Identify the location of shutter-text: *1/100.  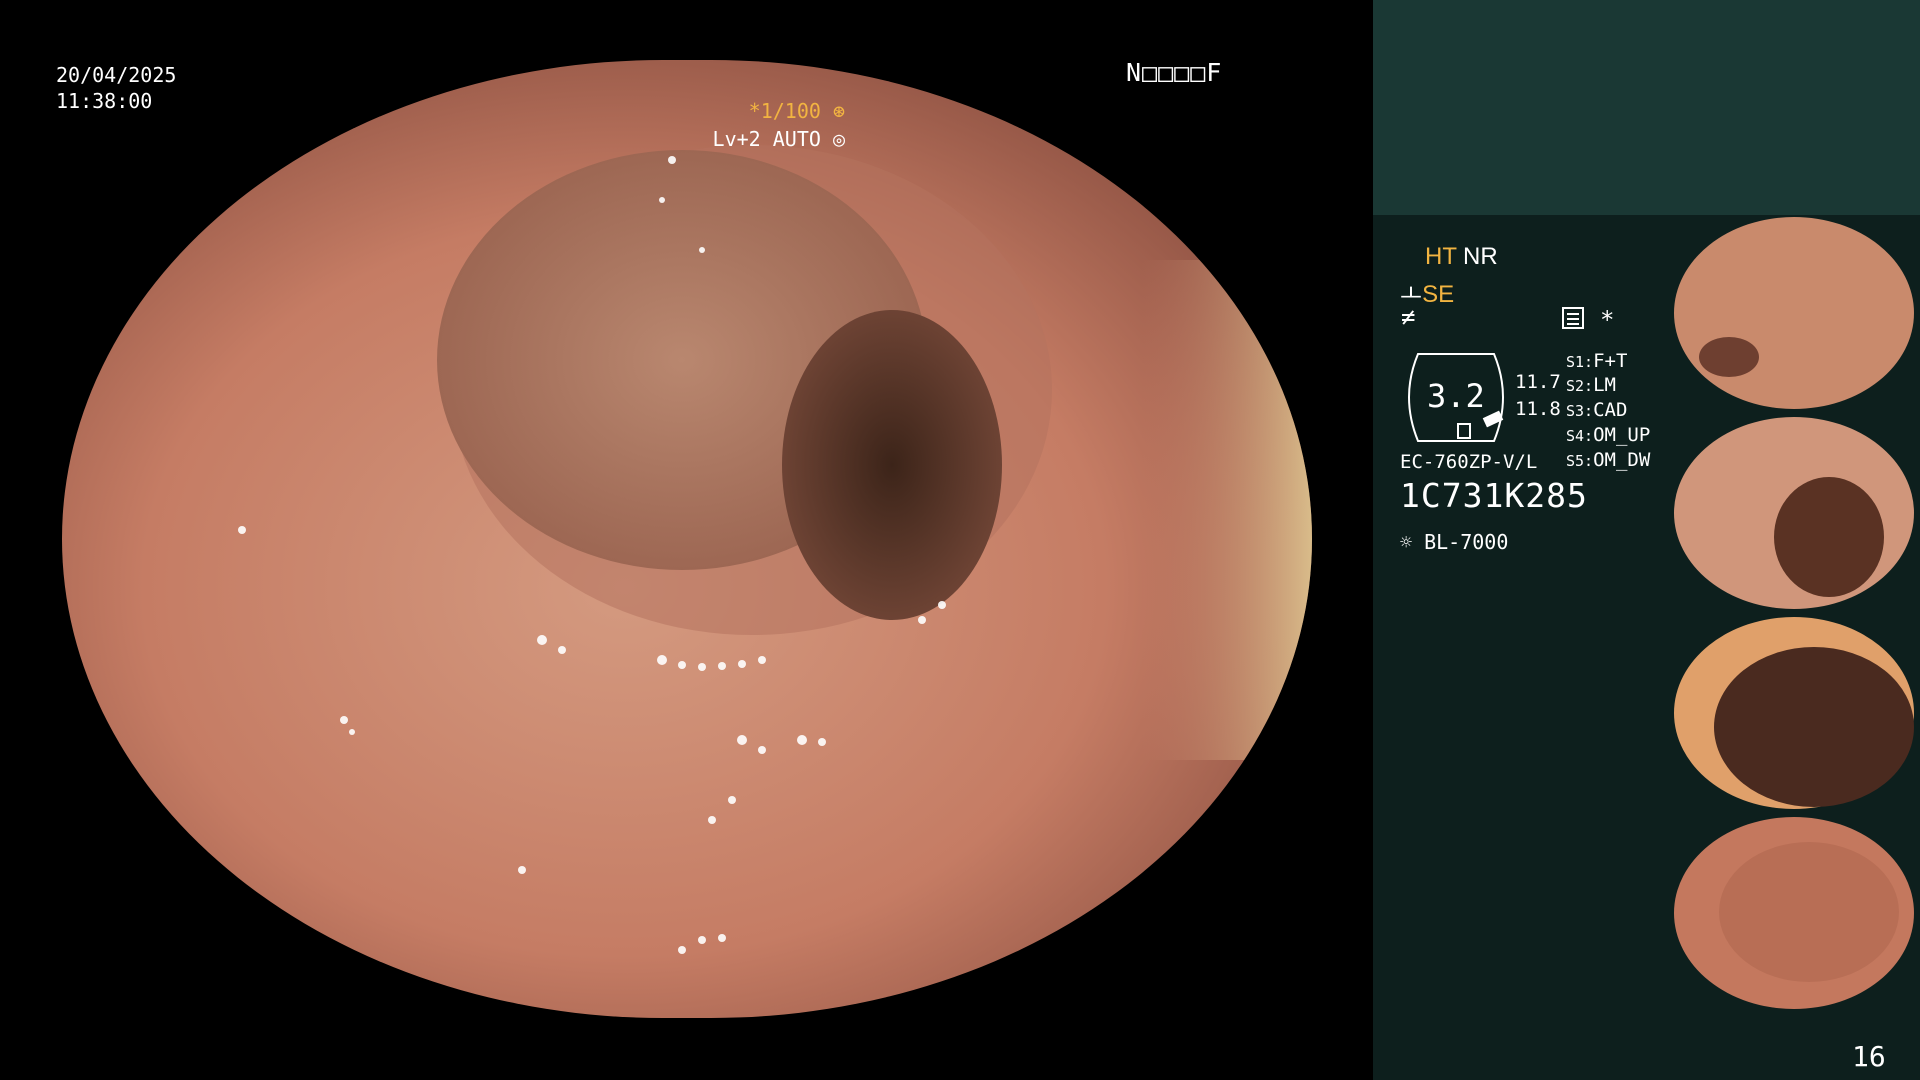
(784, 111).